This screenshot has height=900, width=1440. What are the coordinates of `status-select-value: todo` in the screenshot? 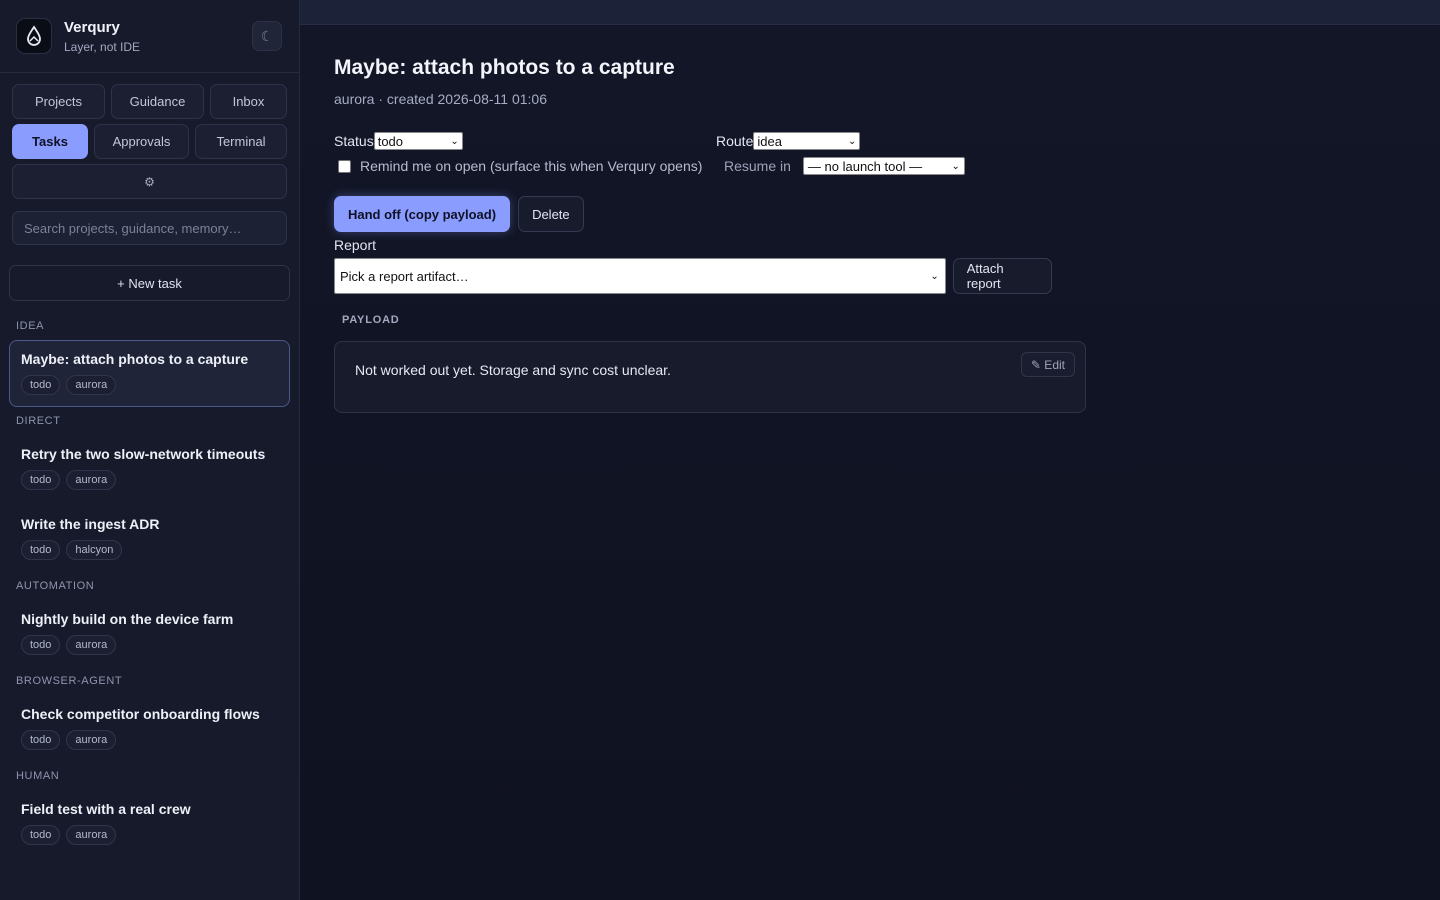 It's located at (390, 141).